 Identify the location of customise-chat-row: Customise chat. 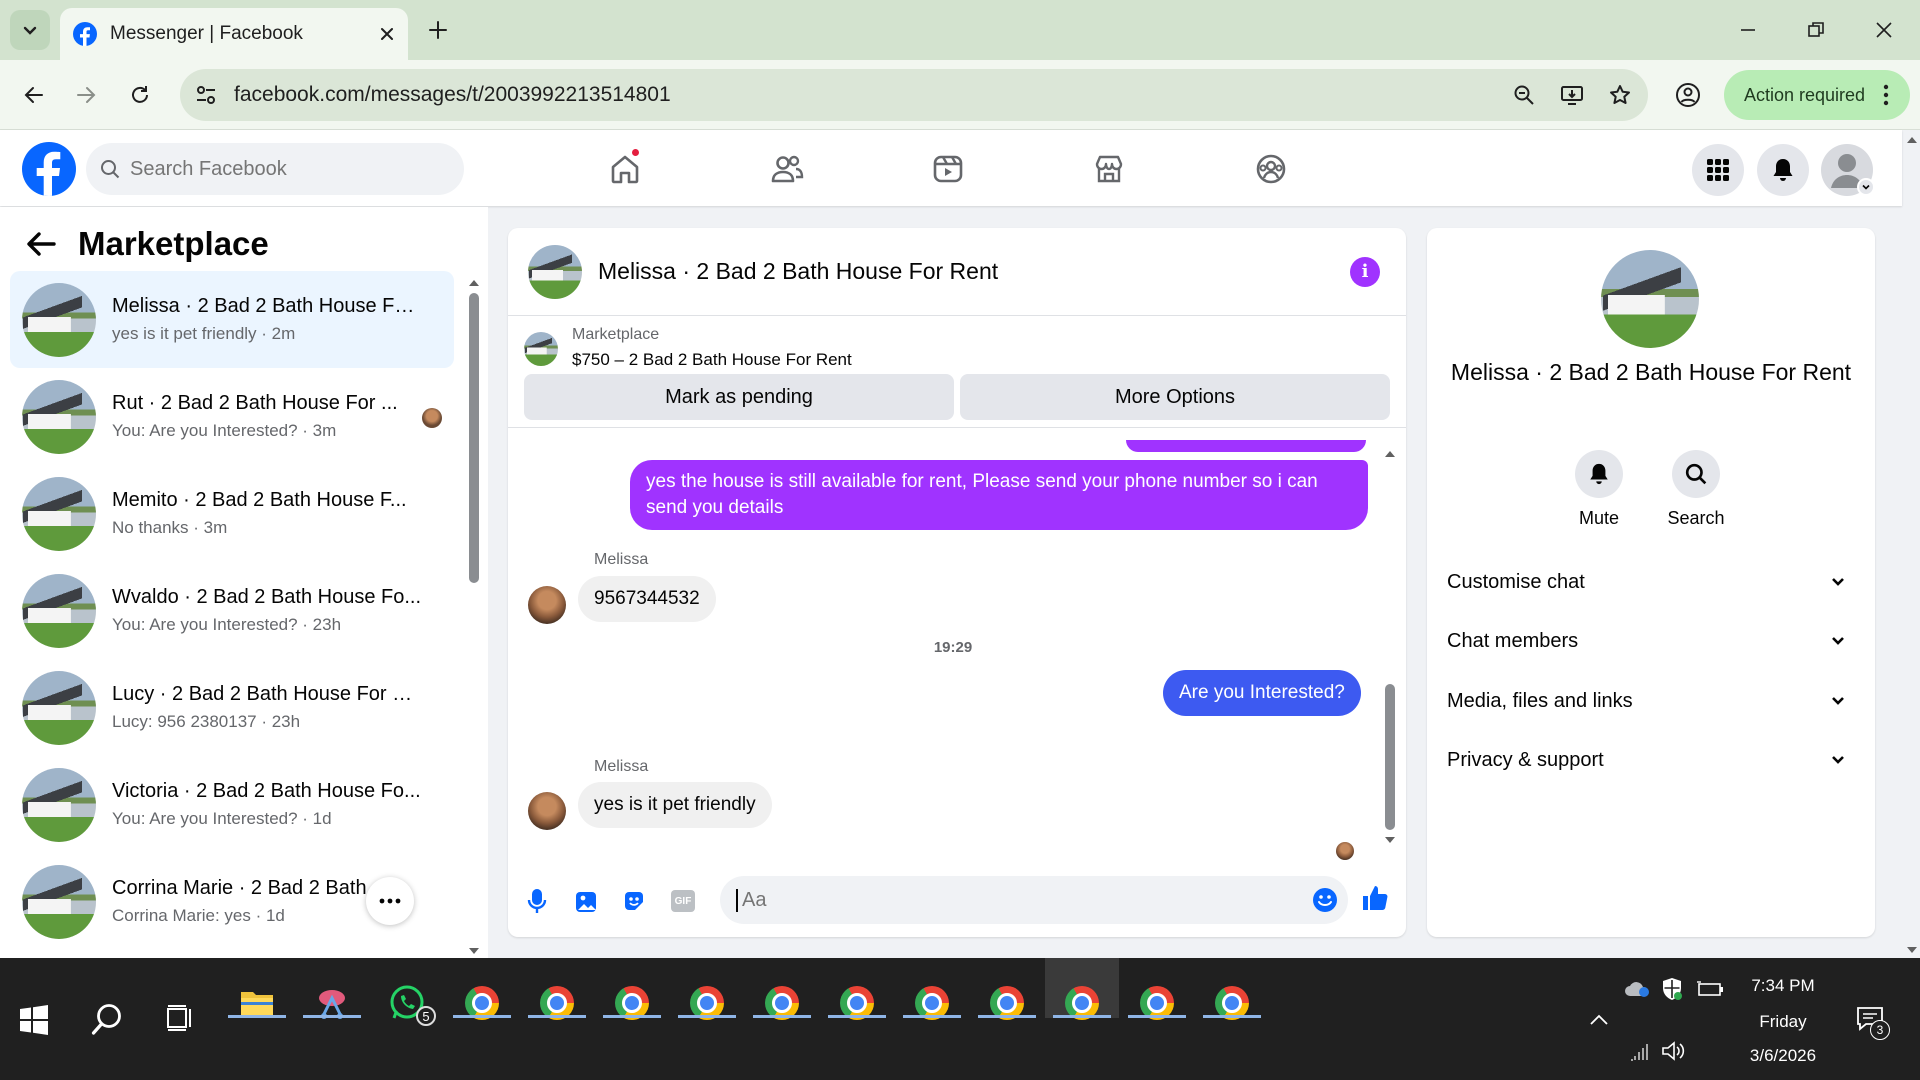
(1652, 582).